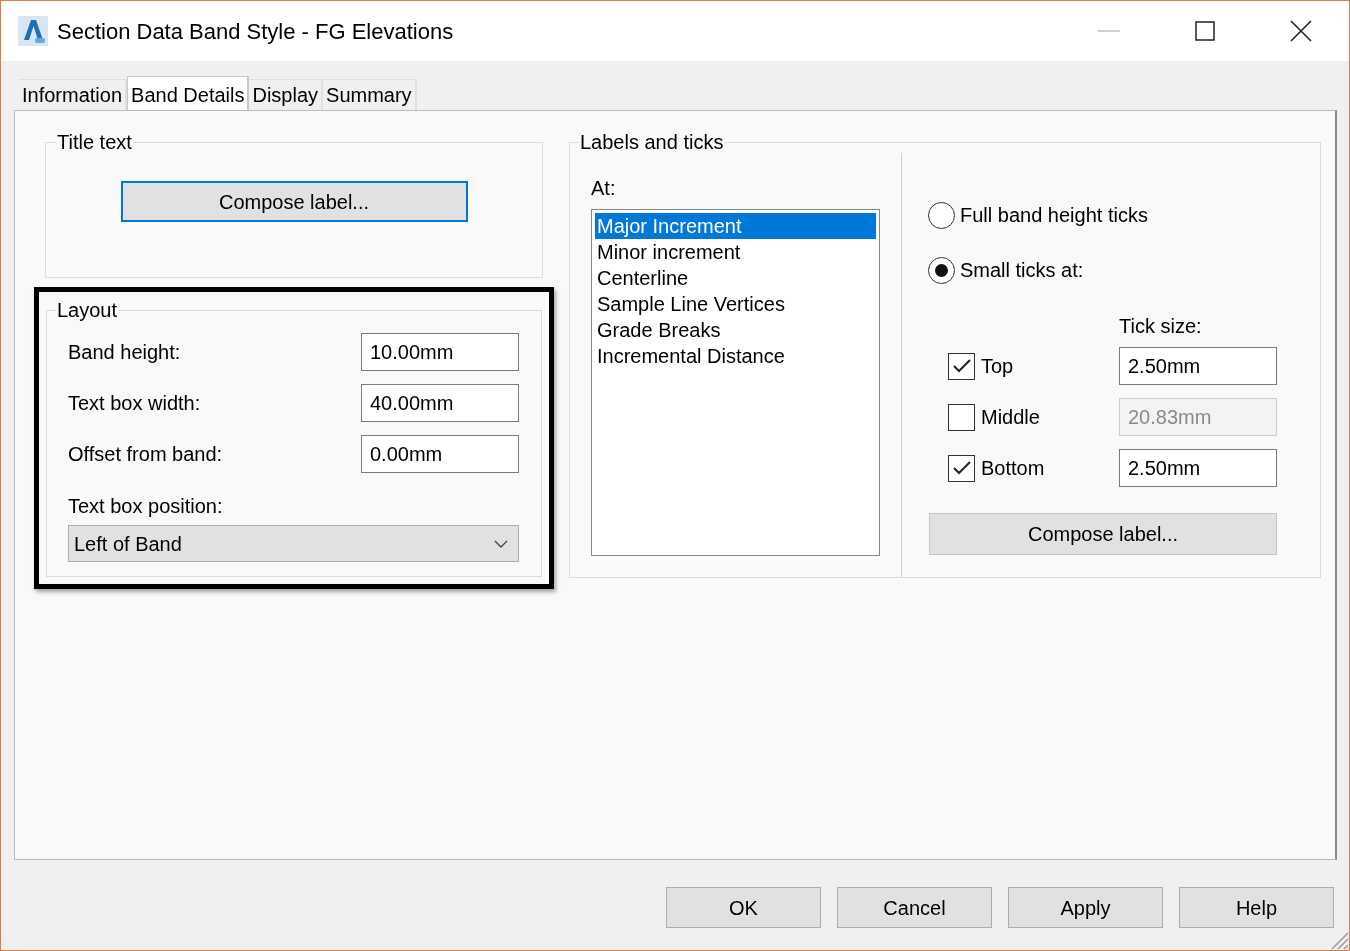 The width and height of the screenshot is (1350, 951). What do you see at coordinates (735, 330) in the screenshot?
I see `list-item: Grade Breaks` at bounding box center [735, 330].